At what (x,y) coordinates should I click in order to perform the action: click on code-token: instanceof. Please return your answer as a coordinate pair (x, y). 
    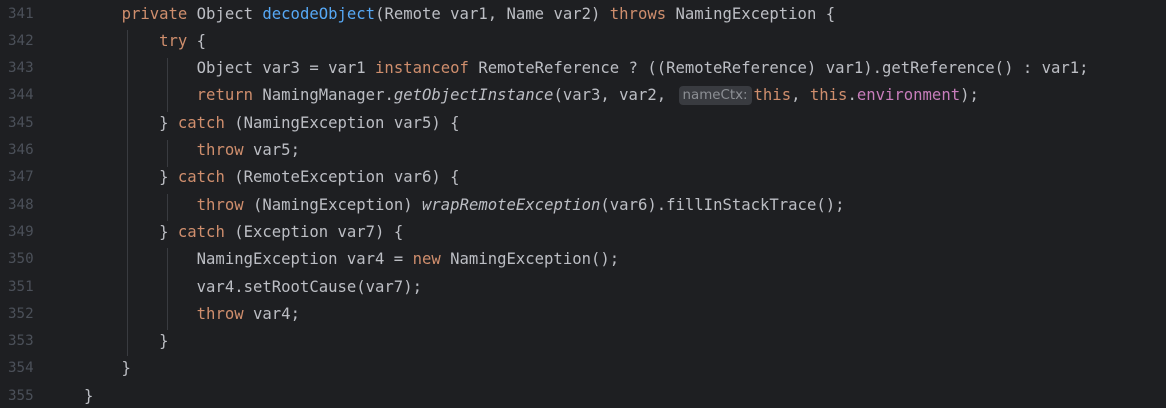
    Looking at the image, I should click on (422, 68).